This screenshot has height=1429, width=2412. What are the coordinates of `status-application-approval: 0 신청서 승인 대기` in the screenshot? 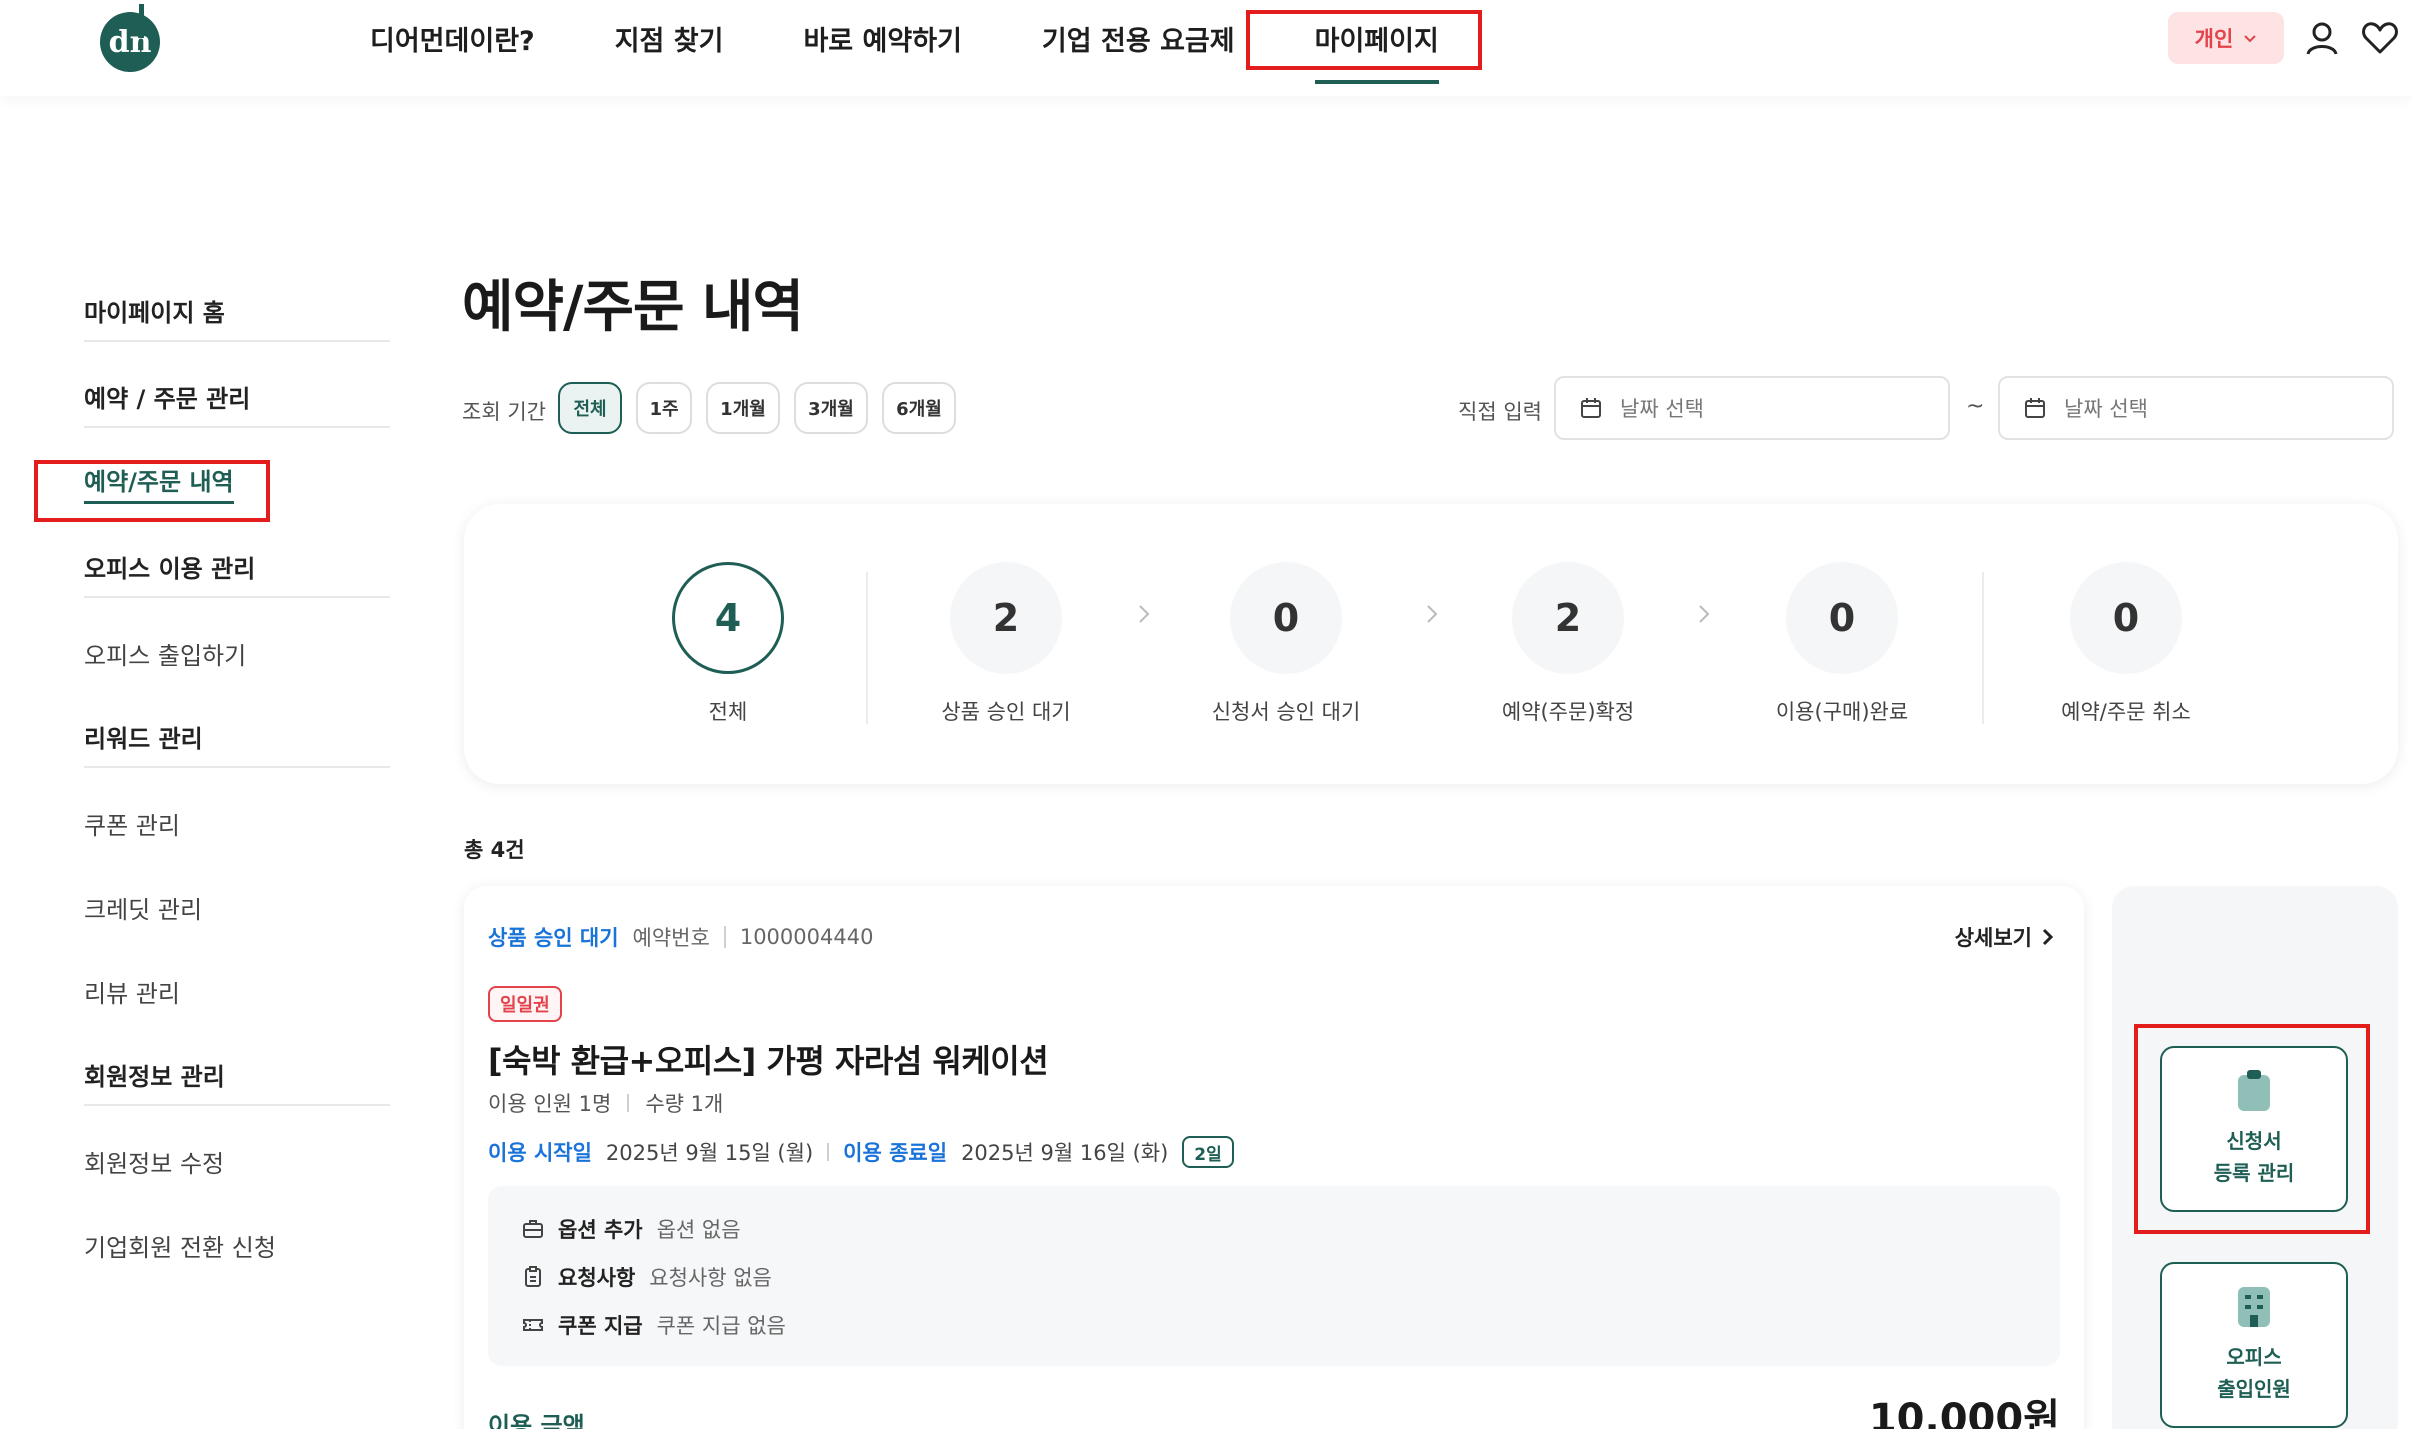 It's located at (1286, 644).